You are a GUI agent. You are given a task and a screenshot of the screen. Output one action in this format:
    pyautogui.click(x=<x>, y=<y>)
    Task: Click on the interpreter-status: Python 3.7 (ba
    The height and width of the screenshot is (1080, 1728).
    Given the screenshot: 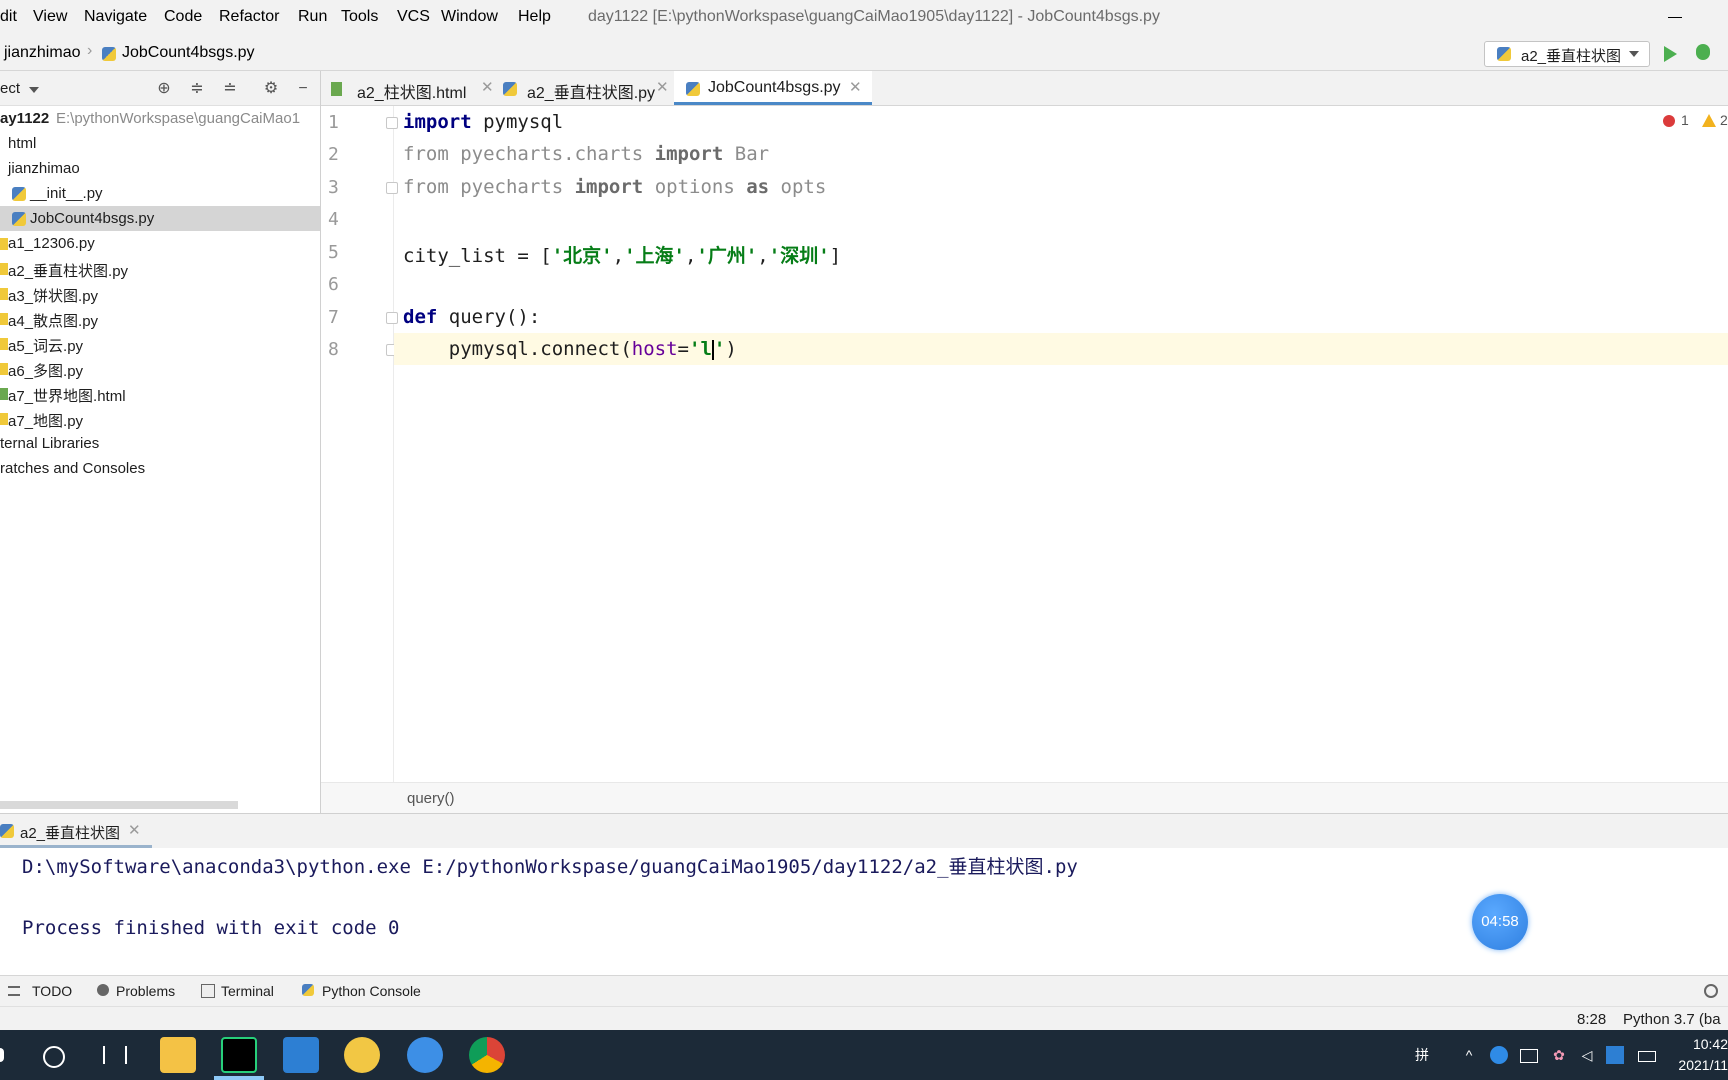 What is the action you would take?
    pyautogui.click(x=1672, y=1019)
    